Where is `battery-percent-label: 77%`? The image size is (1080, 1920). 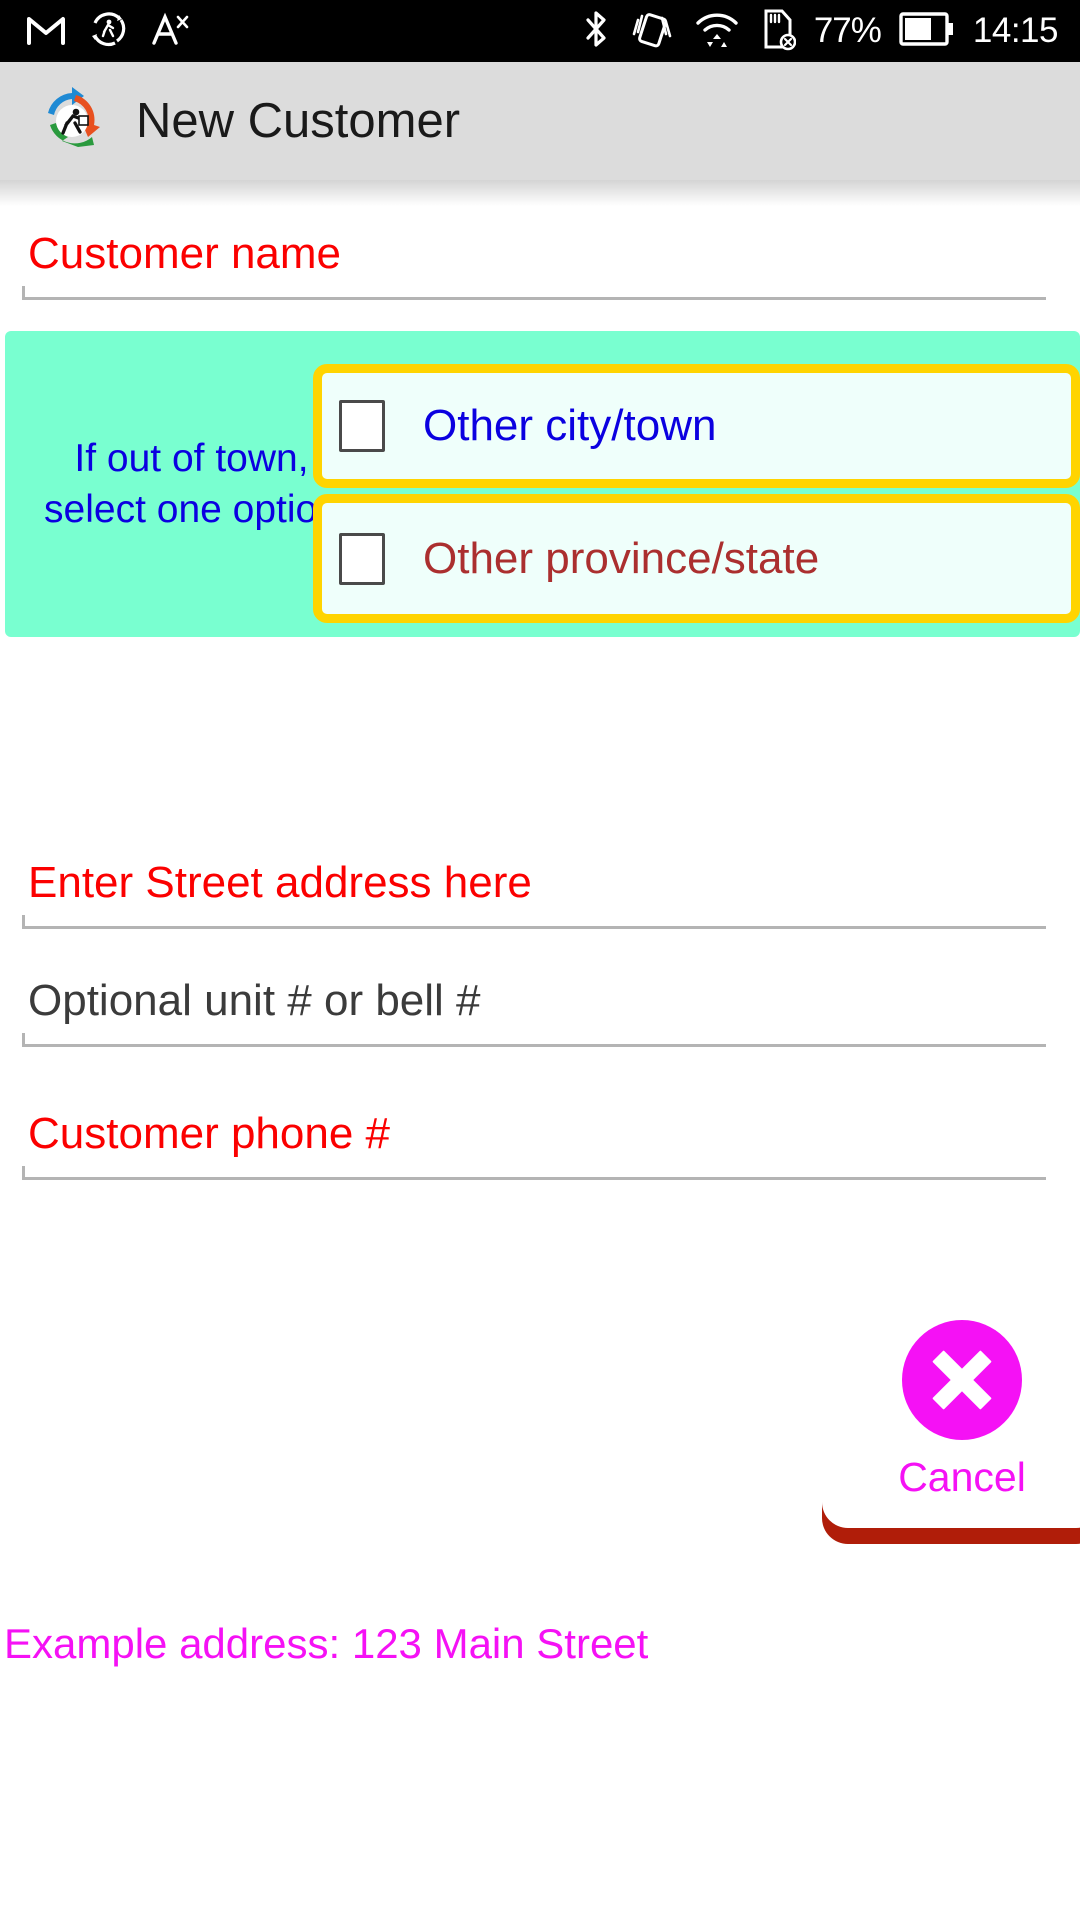
battery-percent-label: 77% is located at coordinates (847, 30).